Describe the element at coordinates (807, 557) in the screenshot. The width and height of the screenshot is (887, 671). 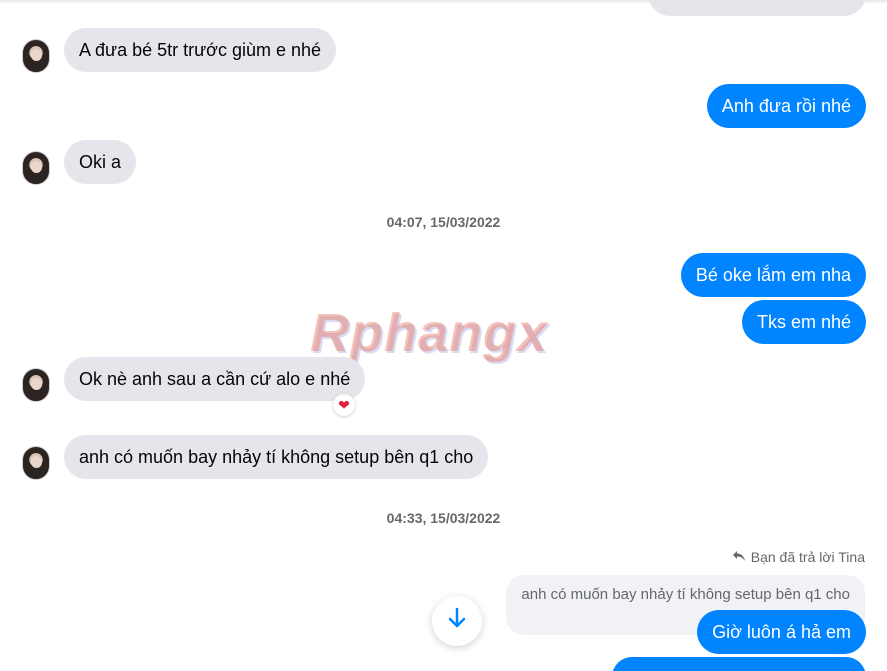
I see `reply-label-text: Bạn đã trả lời Tina` at that location.